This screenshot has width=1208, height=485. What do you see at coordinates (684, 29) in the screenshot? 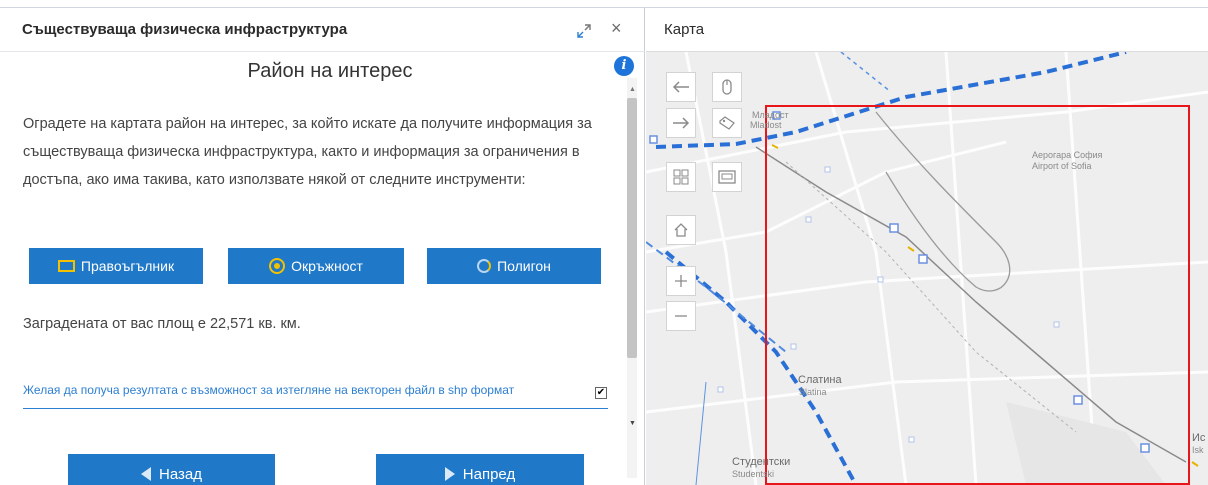
I see `map-title: Карта` at bounding box center [684, 29].